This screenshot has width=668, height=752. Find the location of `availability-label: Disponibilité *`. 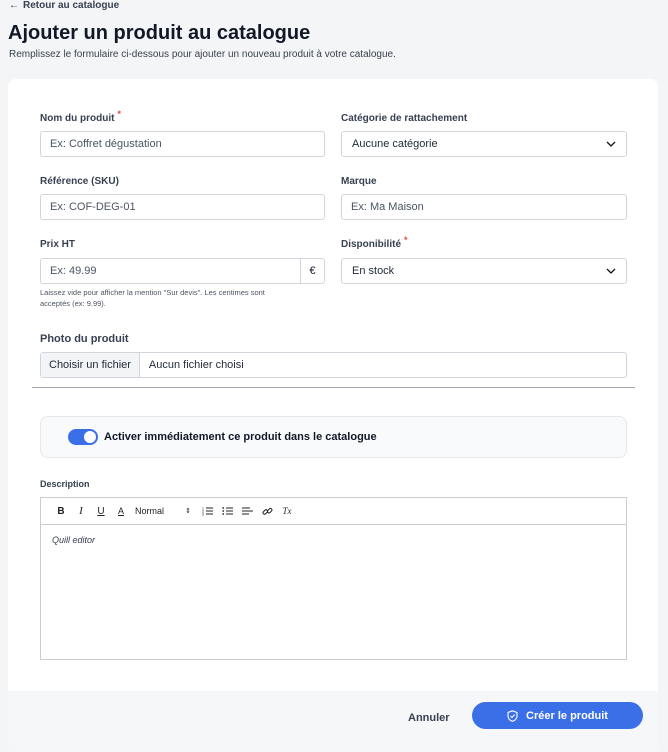

availability-label: Disponibilité * is located at coordinates (374, 242).